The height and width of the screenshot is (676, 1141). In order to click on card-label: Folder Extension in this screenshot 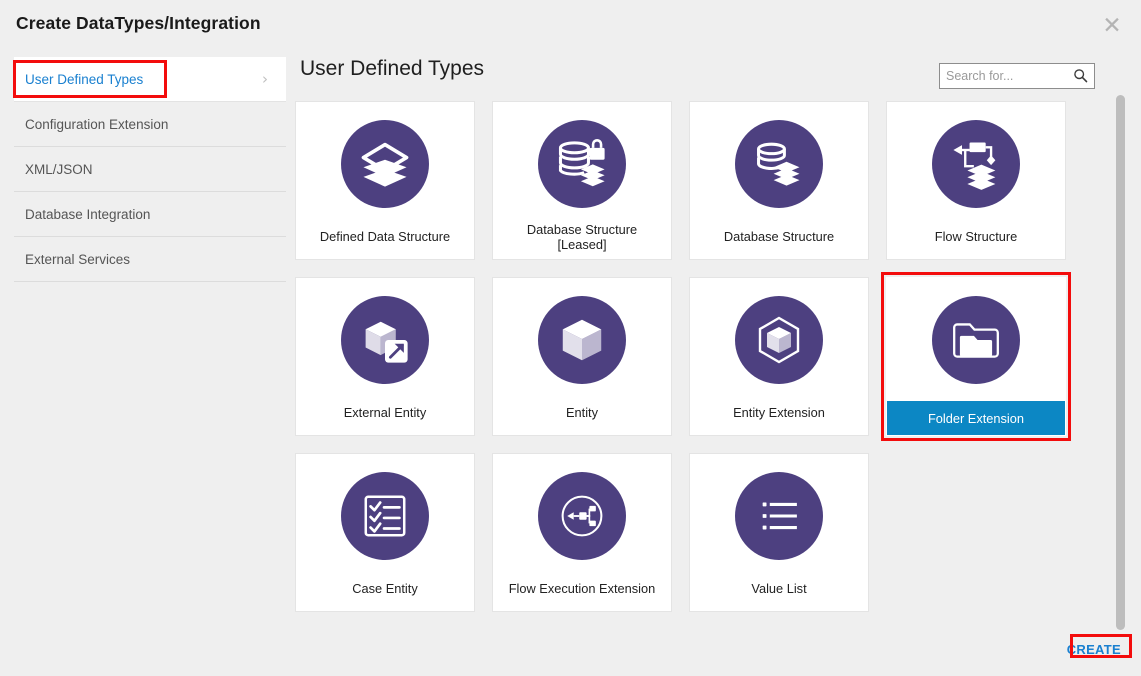, I will do `click(976, 418)`.